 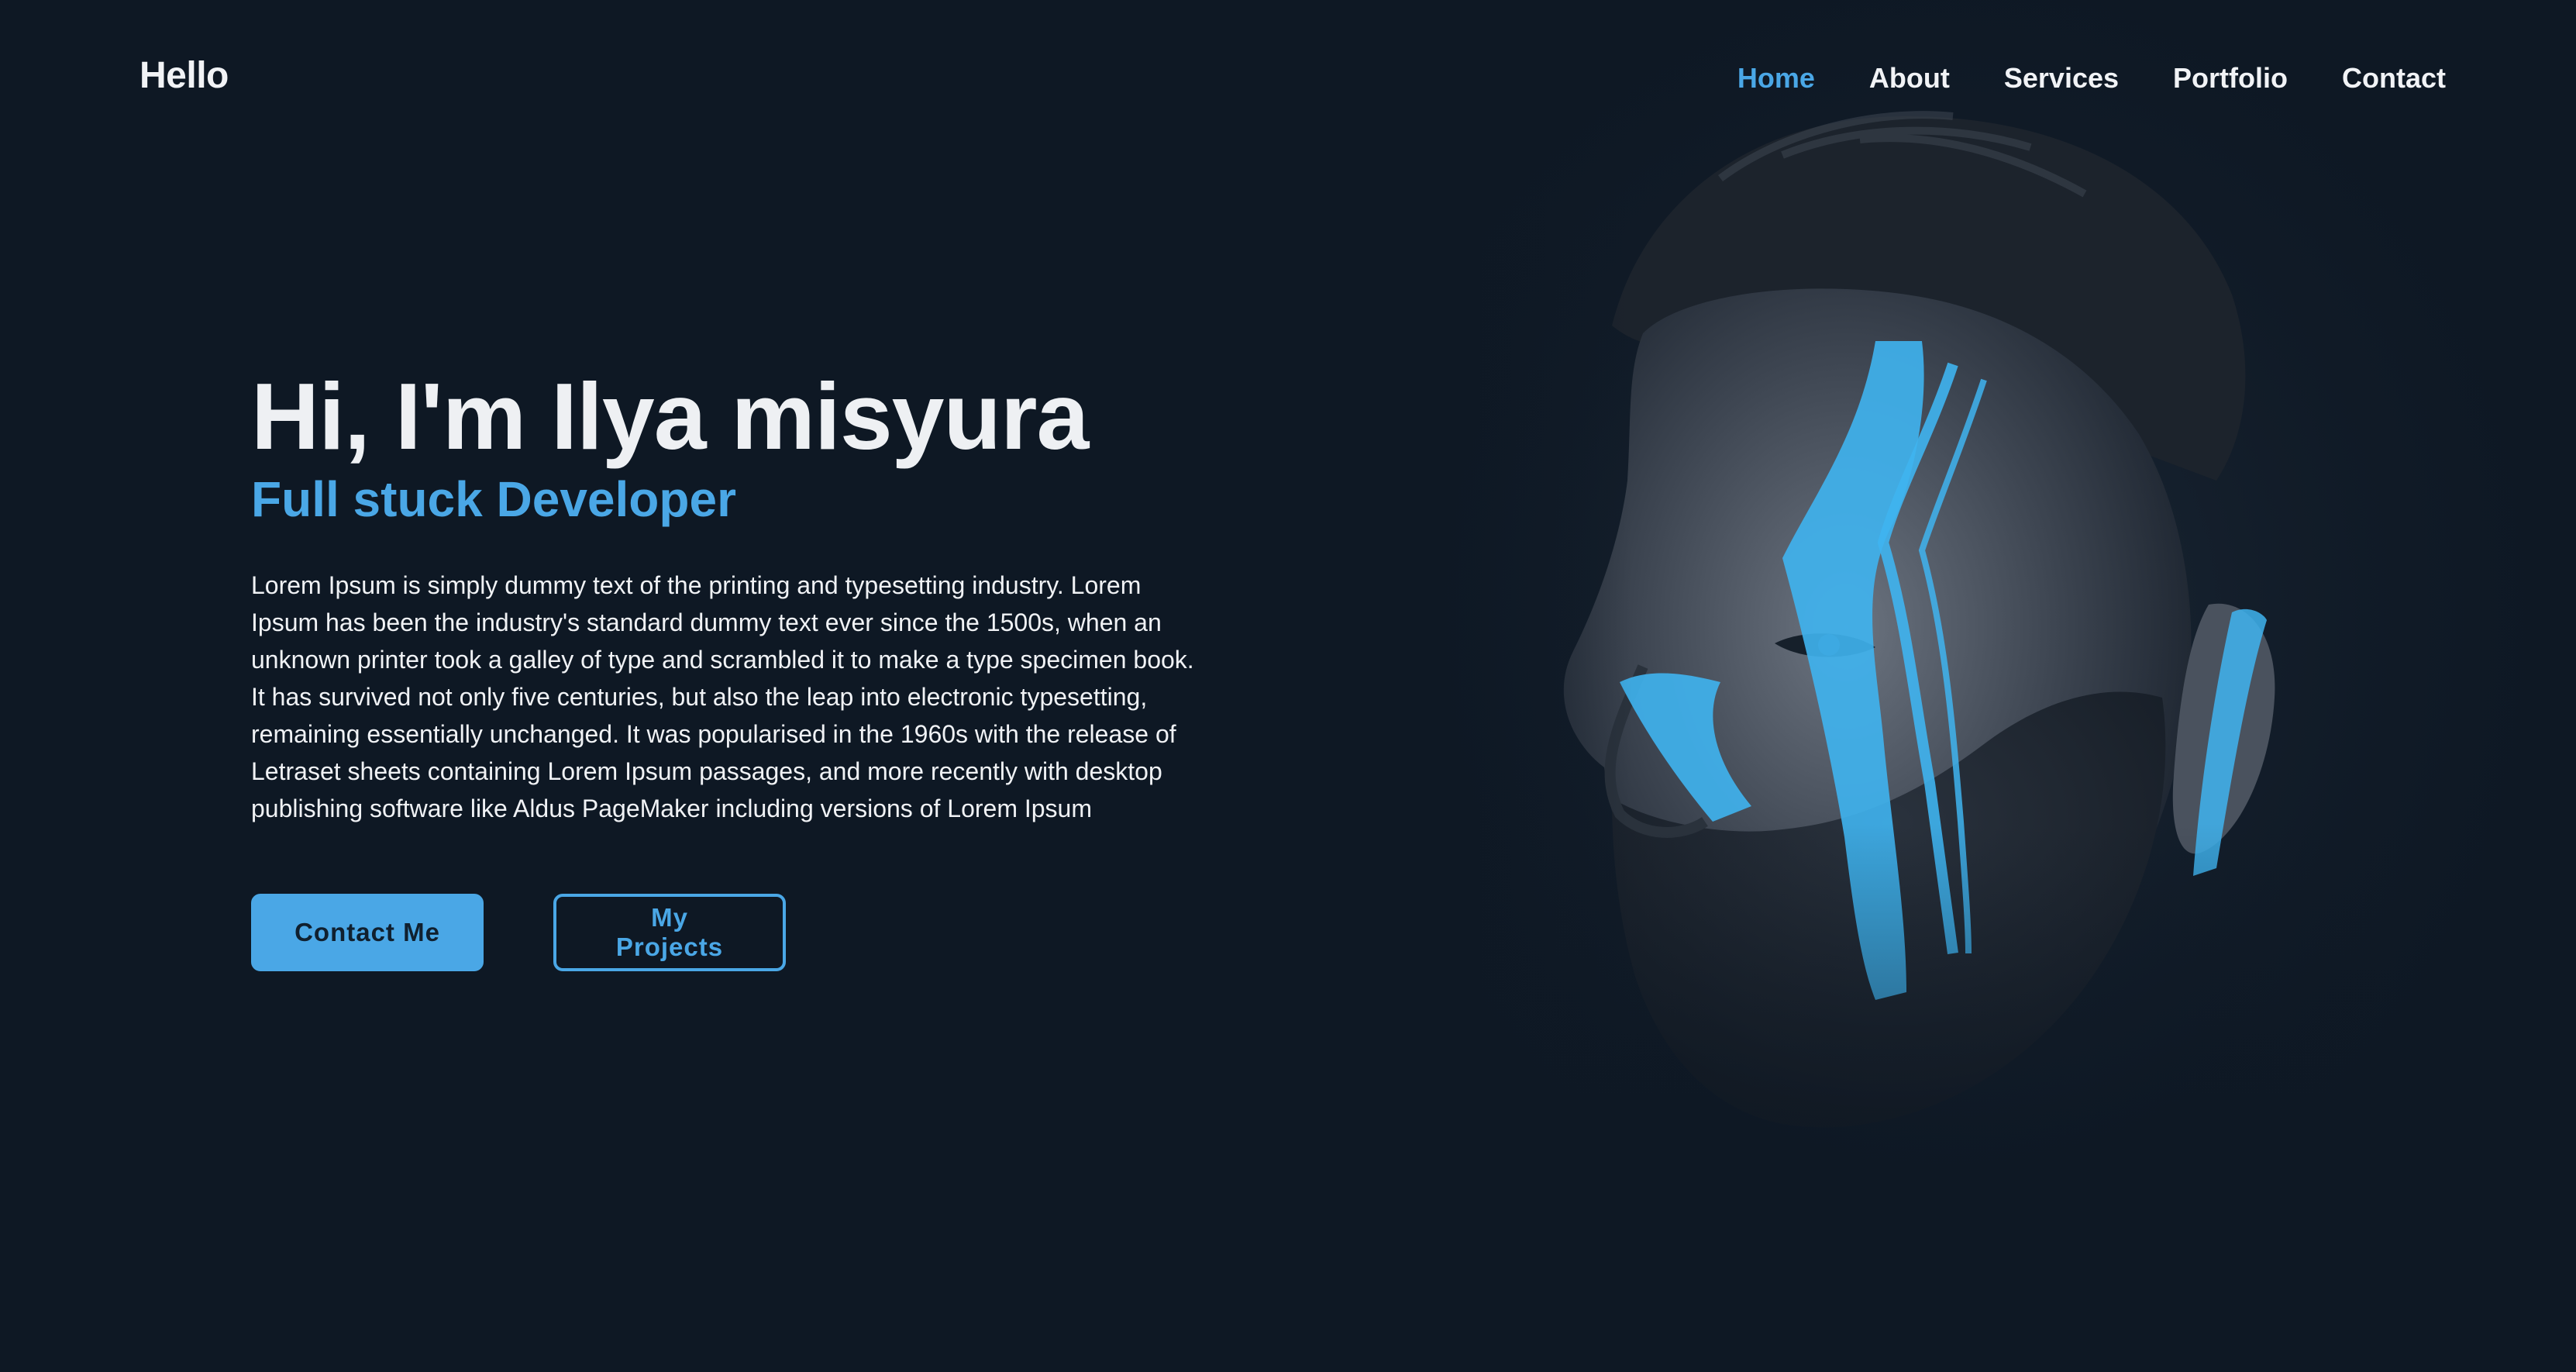 I want to click on contact-me-button: Contact Me, so click(x=367, y=932).